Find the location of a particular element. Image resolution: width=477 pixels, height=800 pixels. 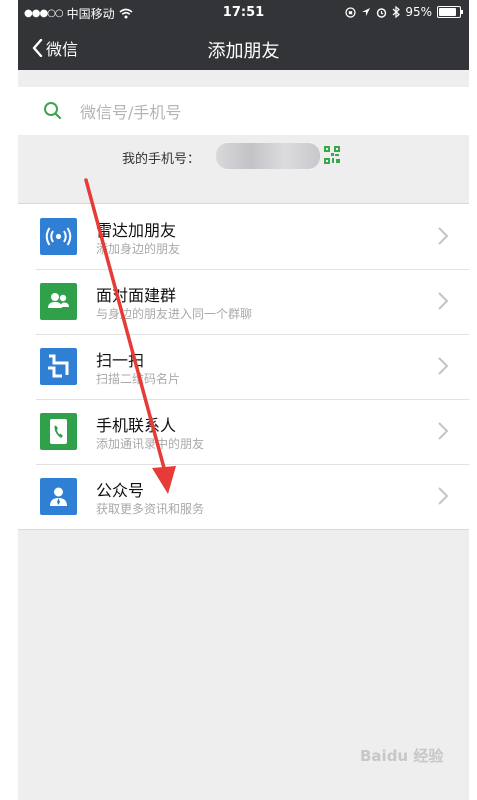

option-official-accounts: 公众号 获取更多资讯和服务 is located at coordinates (243, 496).